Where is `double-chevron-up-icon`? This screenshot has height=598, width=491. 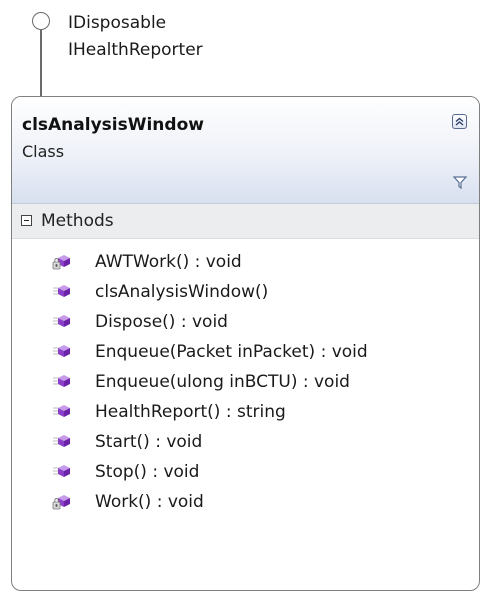
double-chevron-up-icon is located at coordinates (459, 121).